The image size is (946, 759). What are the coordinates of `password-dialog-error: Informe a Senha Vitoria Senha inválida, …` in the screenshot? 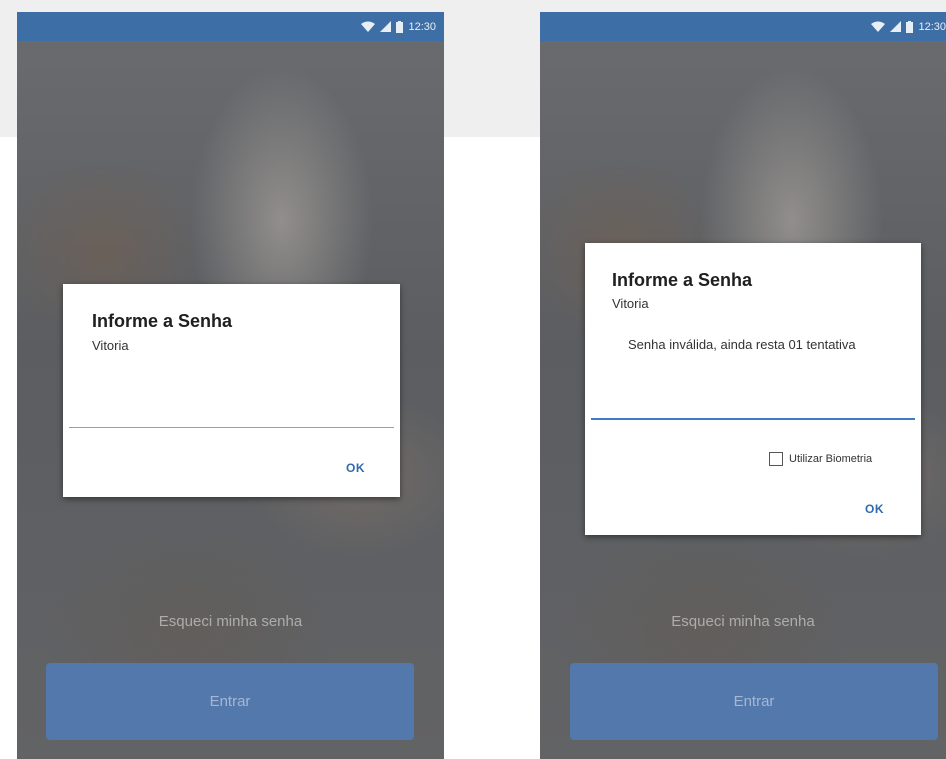 It's located at (753, 389).